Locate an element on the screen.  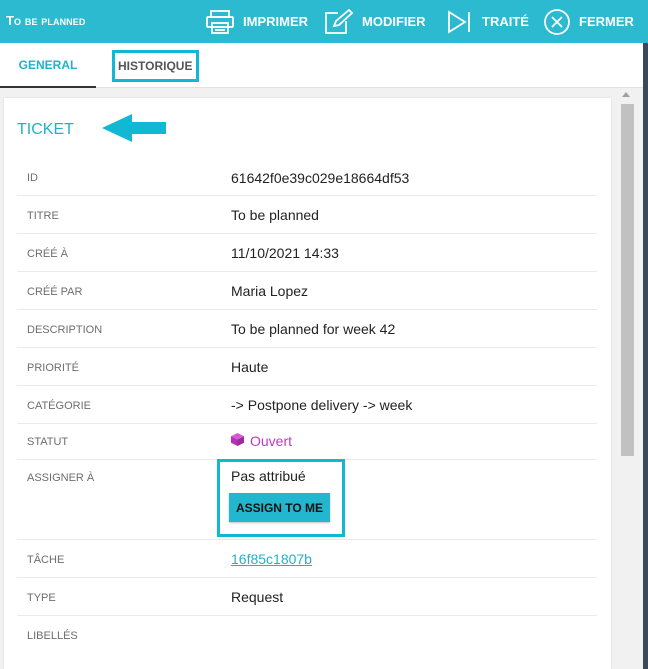
historique-highlight-box is located at coordinates (155, 66).